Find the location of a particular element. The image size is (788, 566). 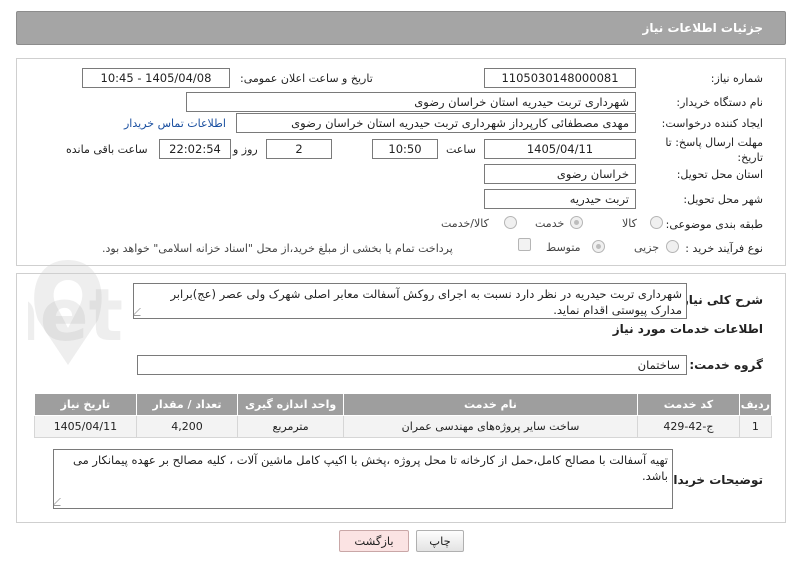

cell-service-code: ج-42-429 is located at coordinates (688, 426).